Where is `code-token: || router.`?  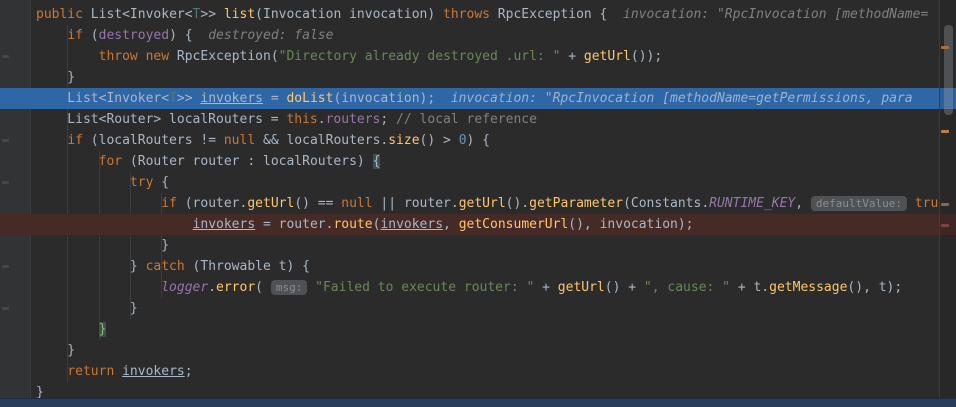 code-token: || router. is located at coordinates (415, 203).